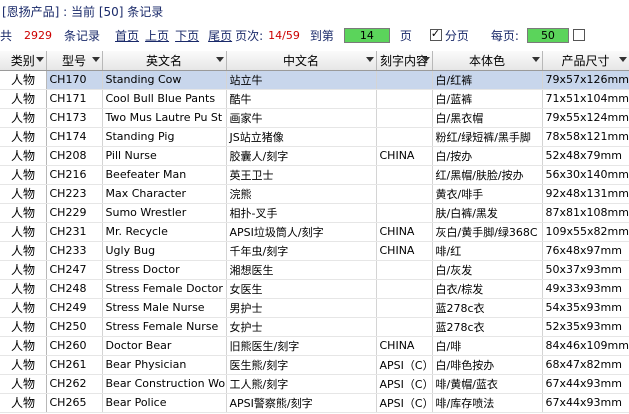 Image resolution: width=629 pixels, height=414 pixels. Describe the element at coordinates (301, 251) in the screenshot. I see `cell-chinese-name: 千年虫/刻字` at that location.